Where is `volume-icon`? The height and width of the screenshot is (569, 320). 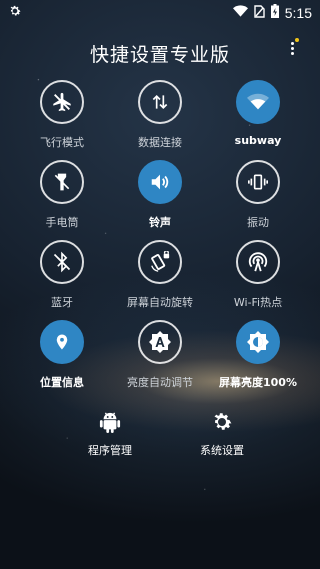
volume-icon is located at coordinates (160, 182).